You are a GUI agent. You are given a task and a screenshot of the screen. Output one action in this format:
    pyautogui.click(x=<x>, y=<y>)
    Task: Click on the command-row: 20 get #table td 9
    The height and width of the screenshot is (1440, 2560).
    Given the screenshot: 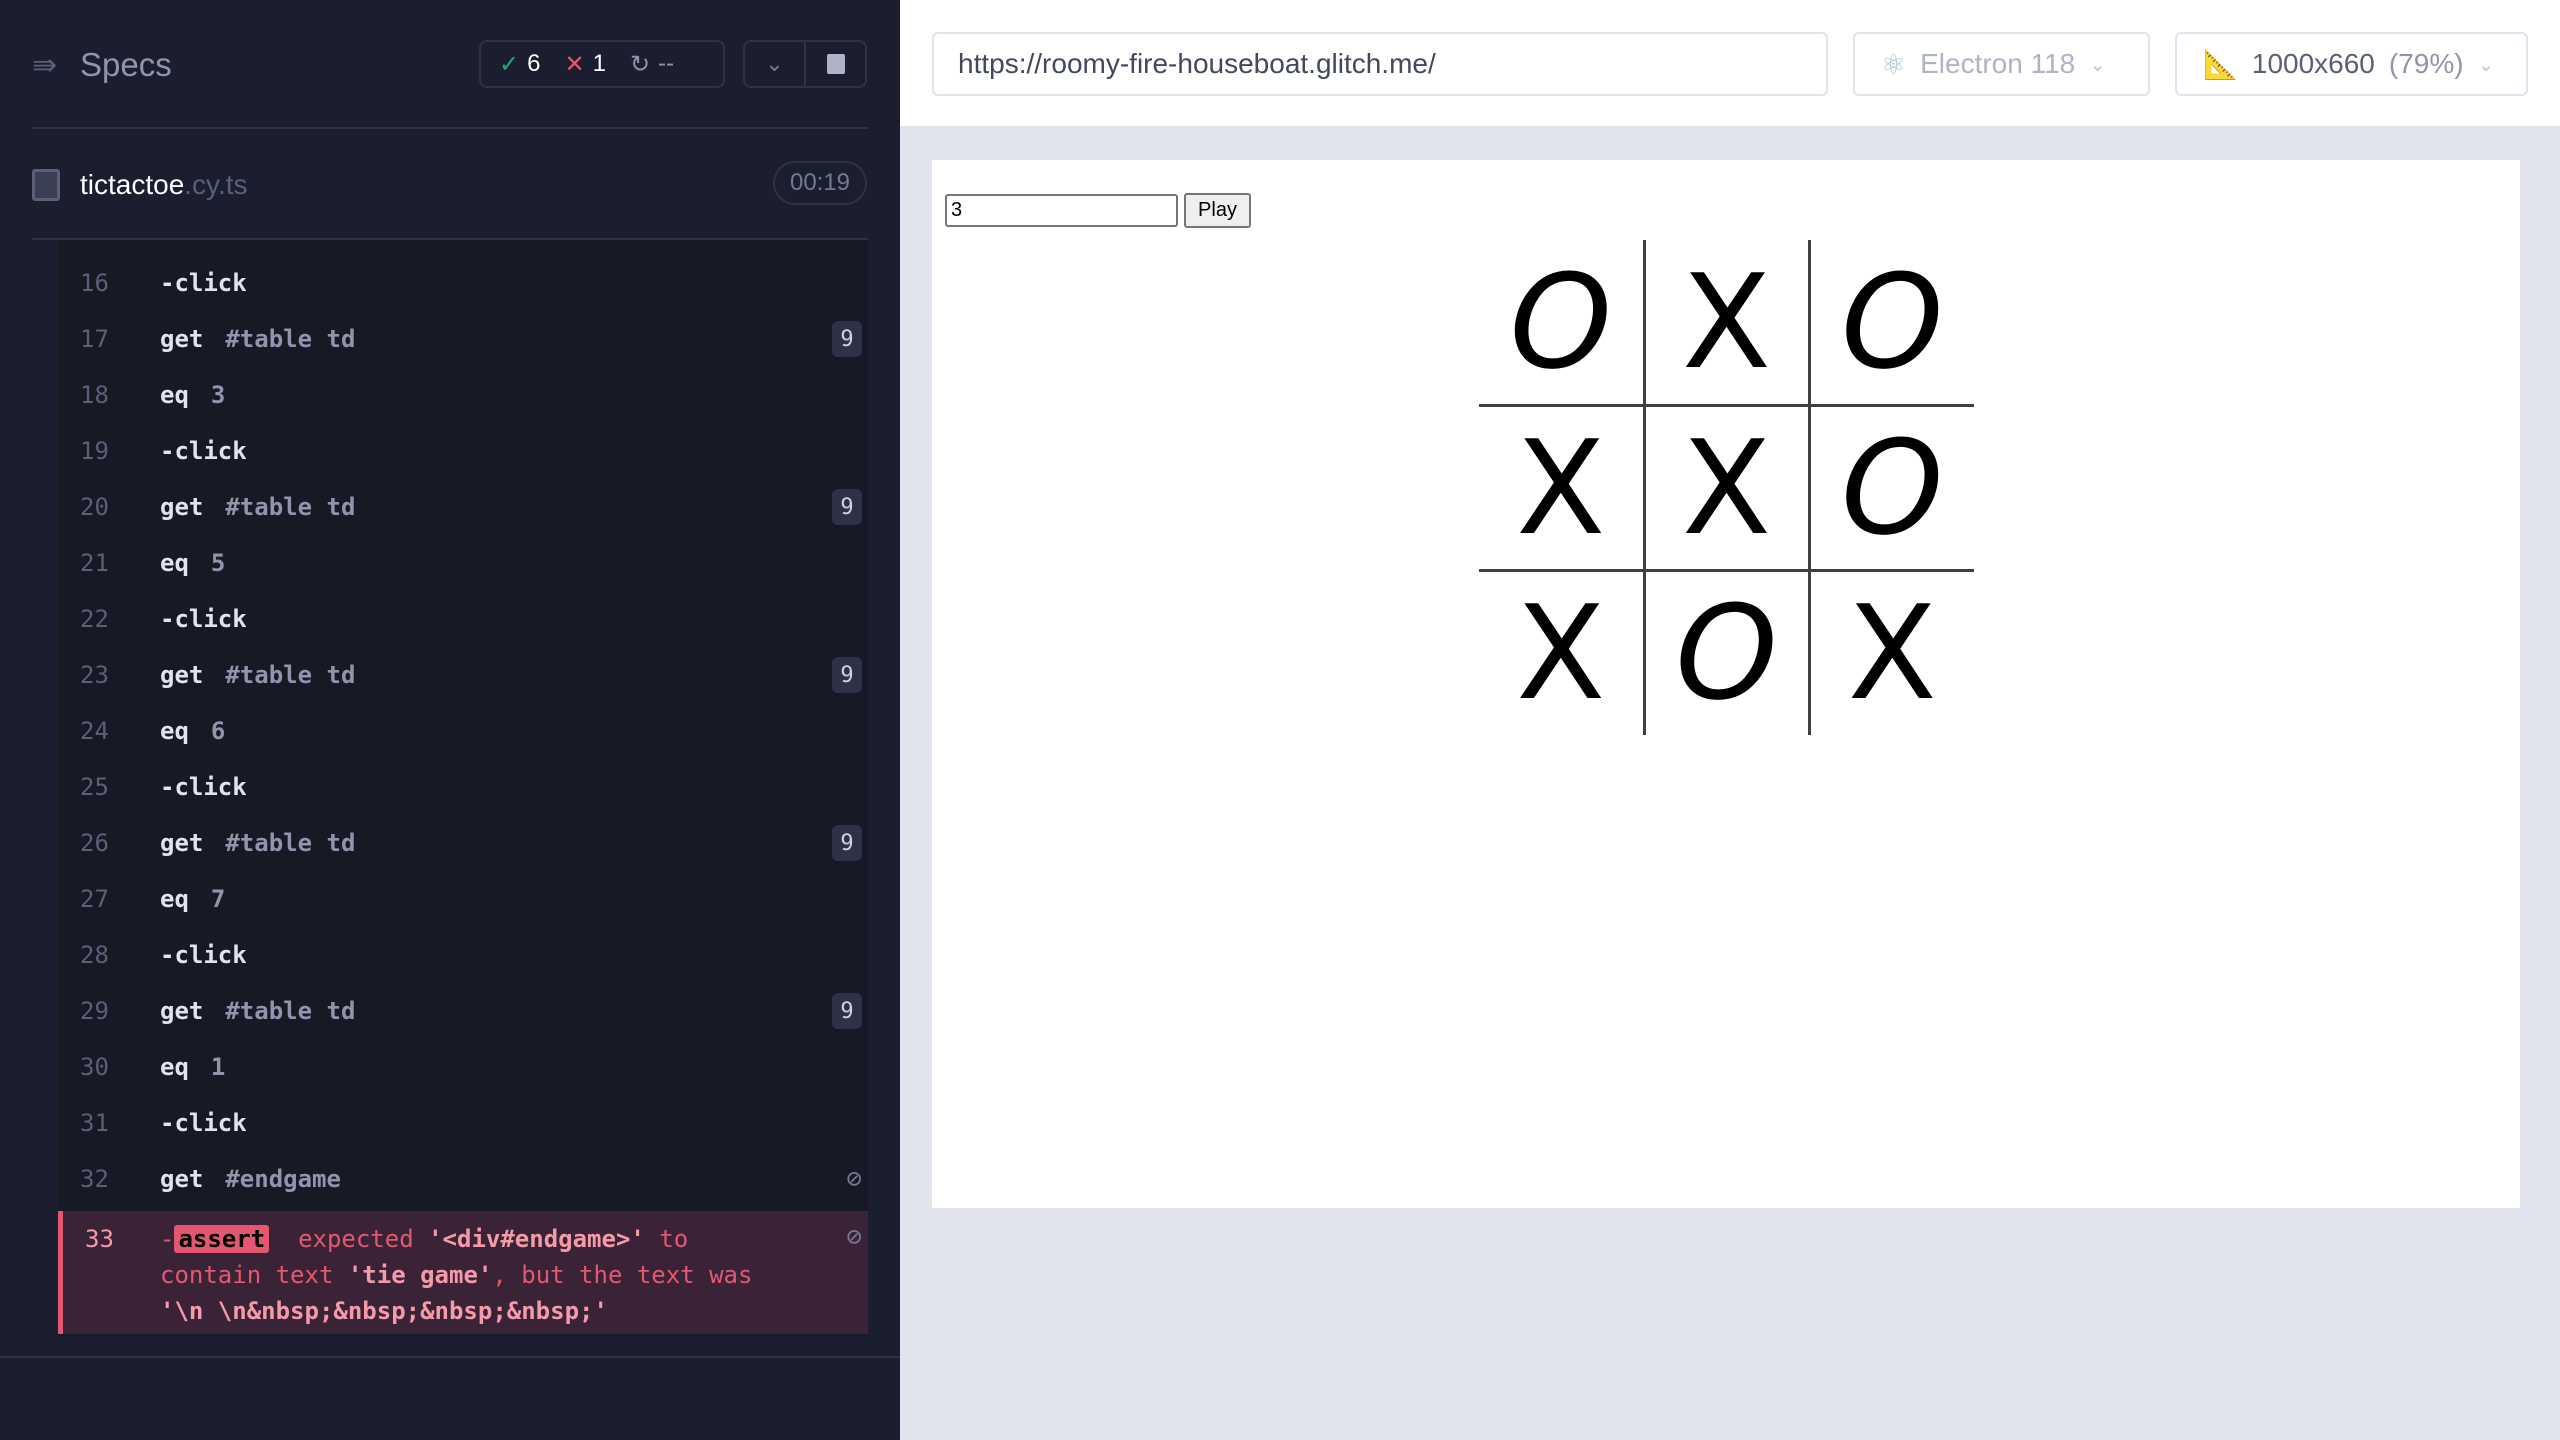 What is the action you would take?
    pyautogui.click(x=463, y=507)
    